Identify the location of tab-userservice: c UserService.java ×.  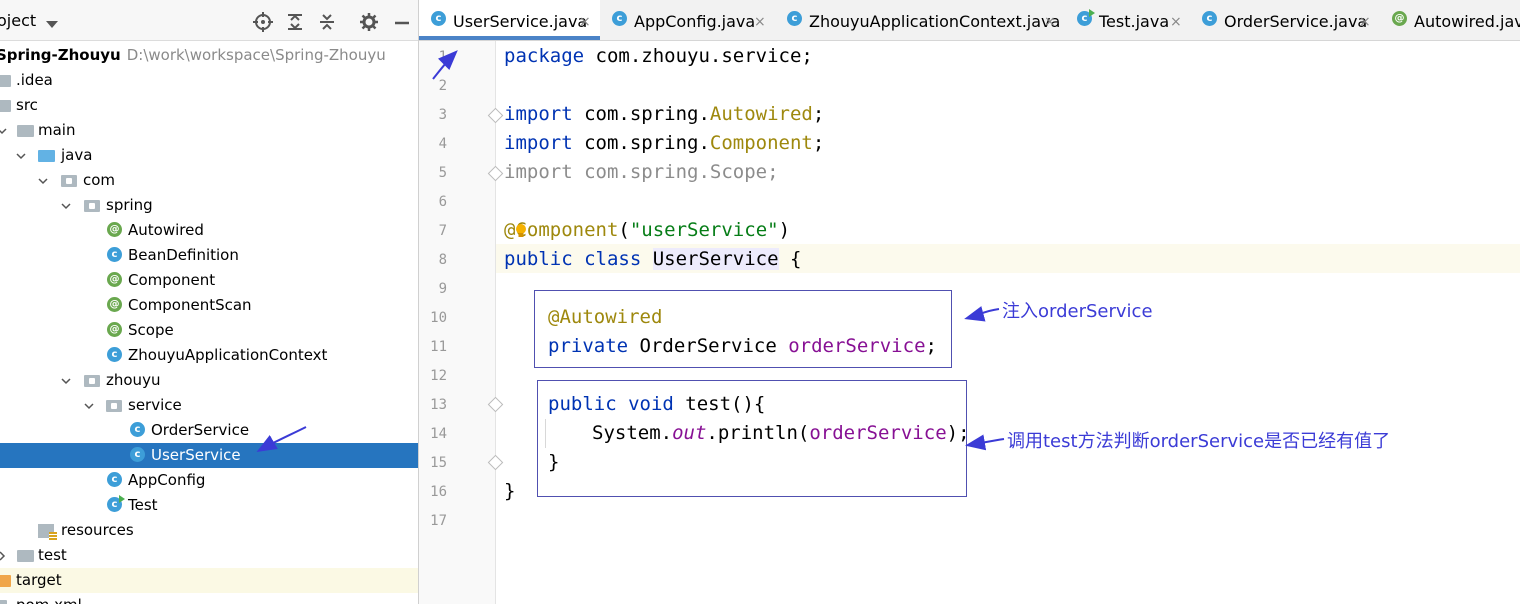
(509, 20).